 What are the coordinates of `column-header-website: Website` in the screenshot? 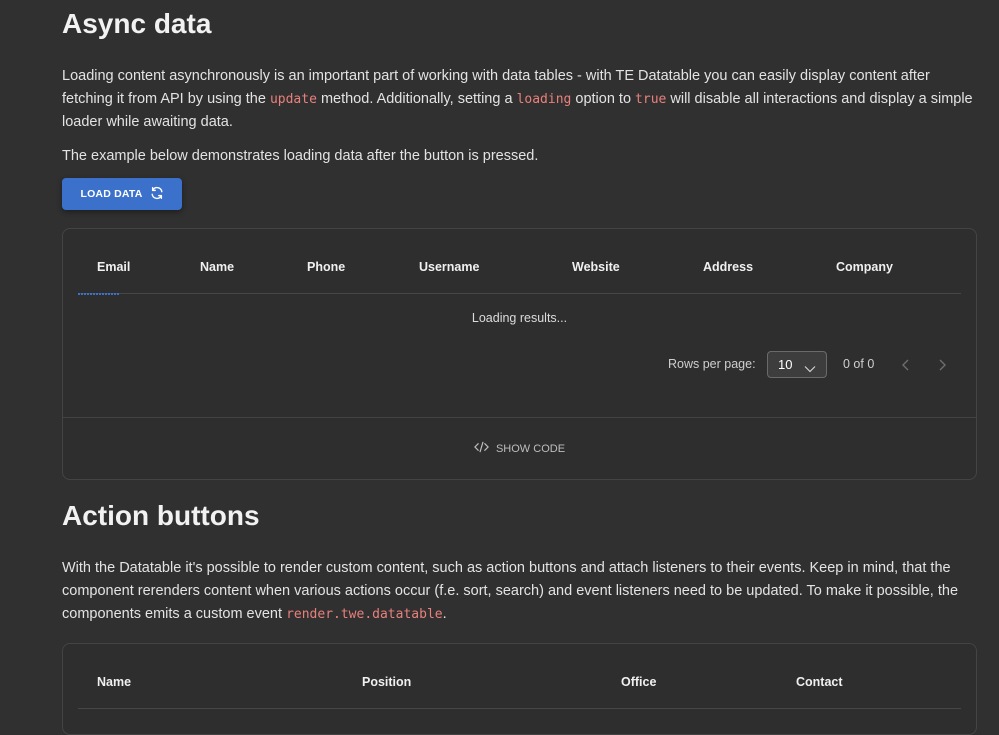 It's located at (596, 267).